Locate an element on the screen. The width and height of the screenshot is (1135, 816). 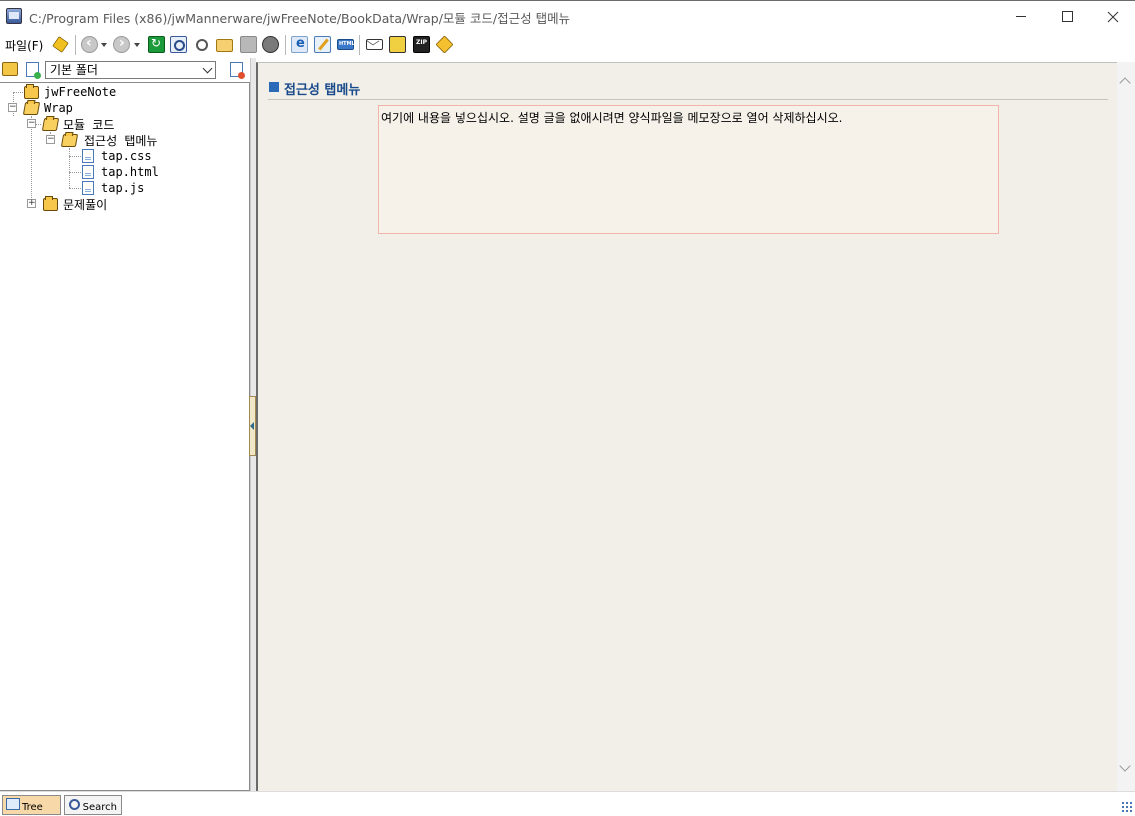
tree-item-label: tap.js is located at coordinates (123, 188).